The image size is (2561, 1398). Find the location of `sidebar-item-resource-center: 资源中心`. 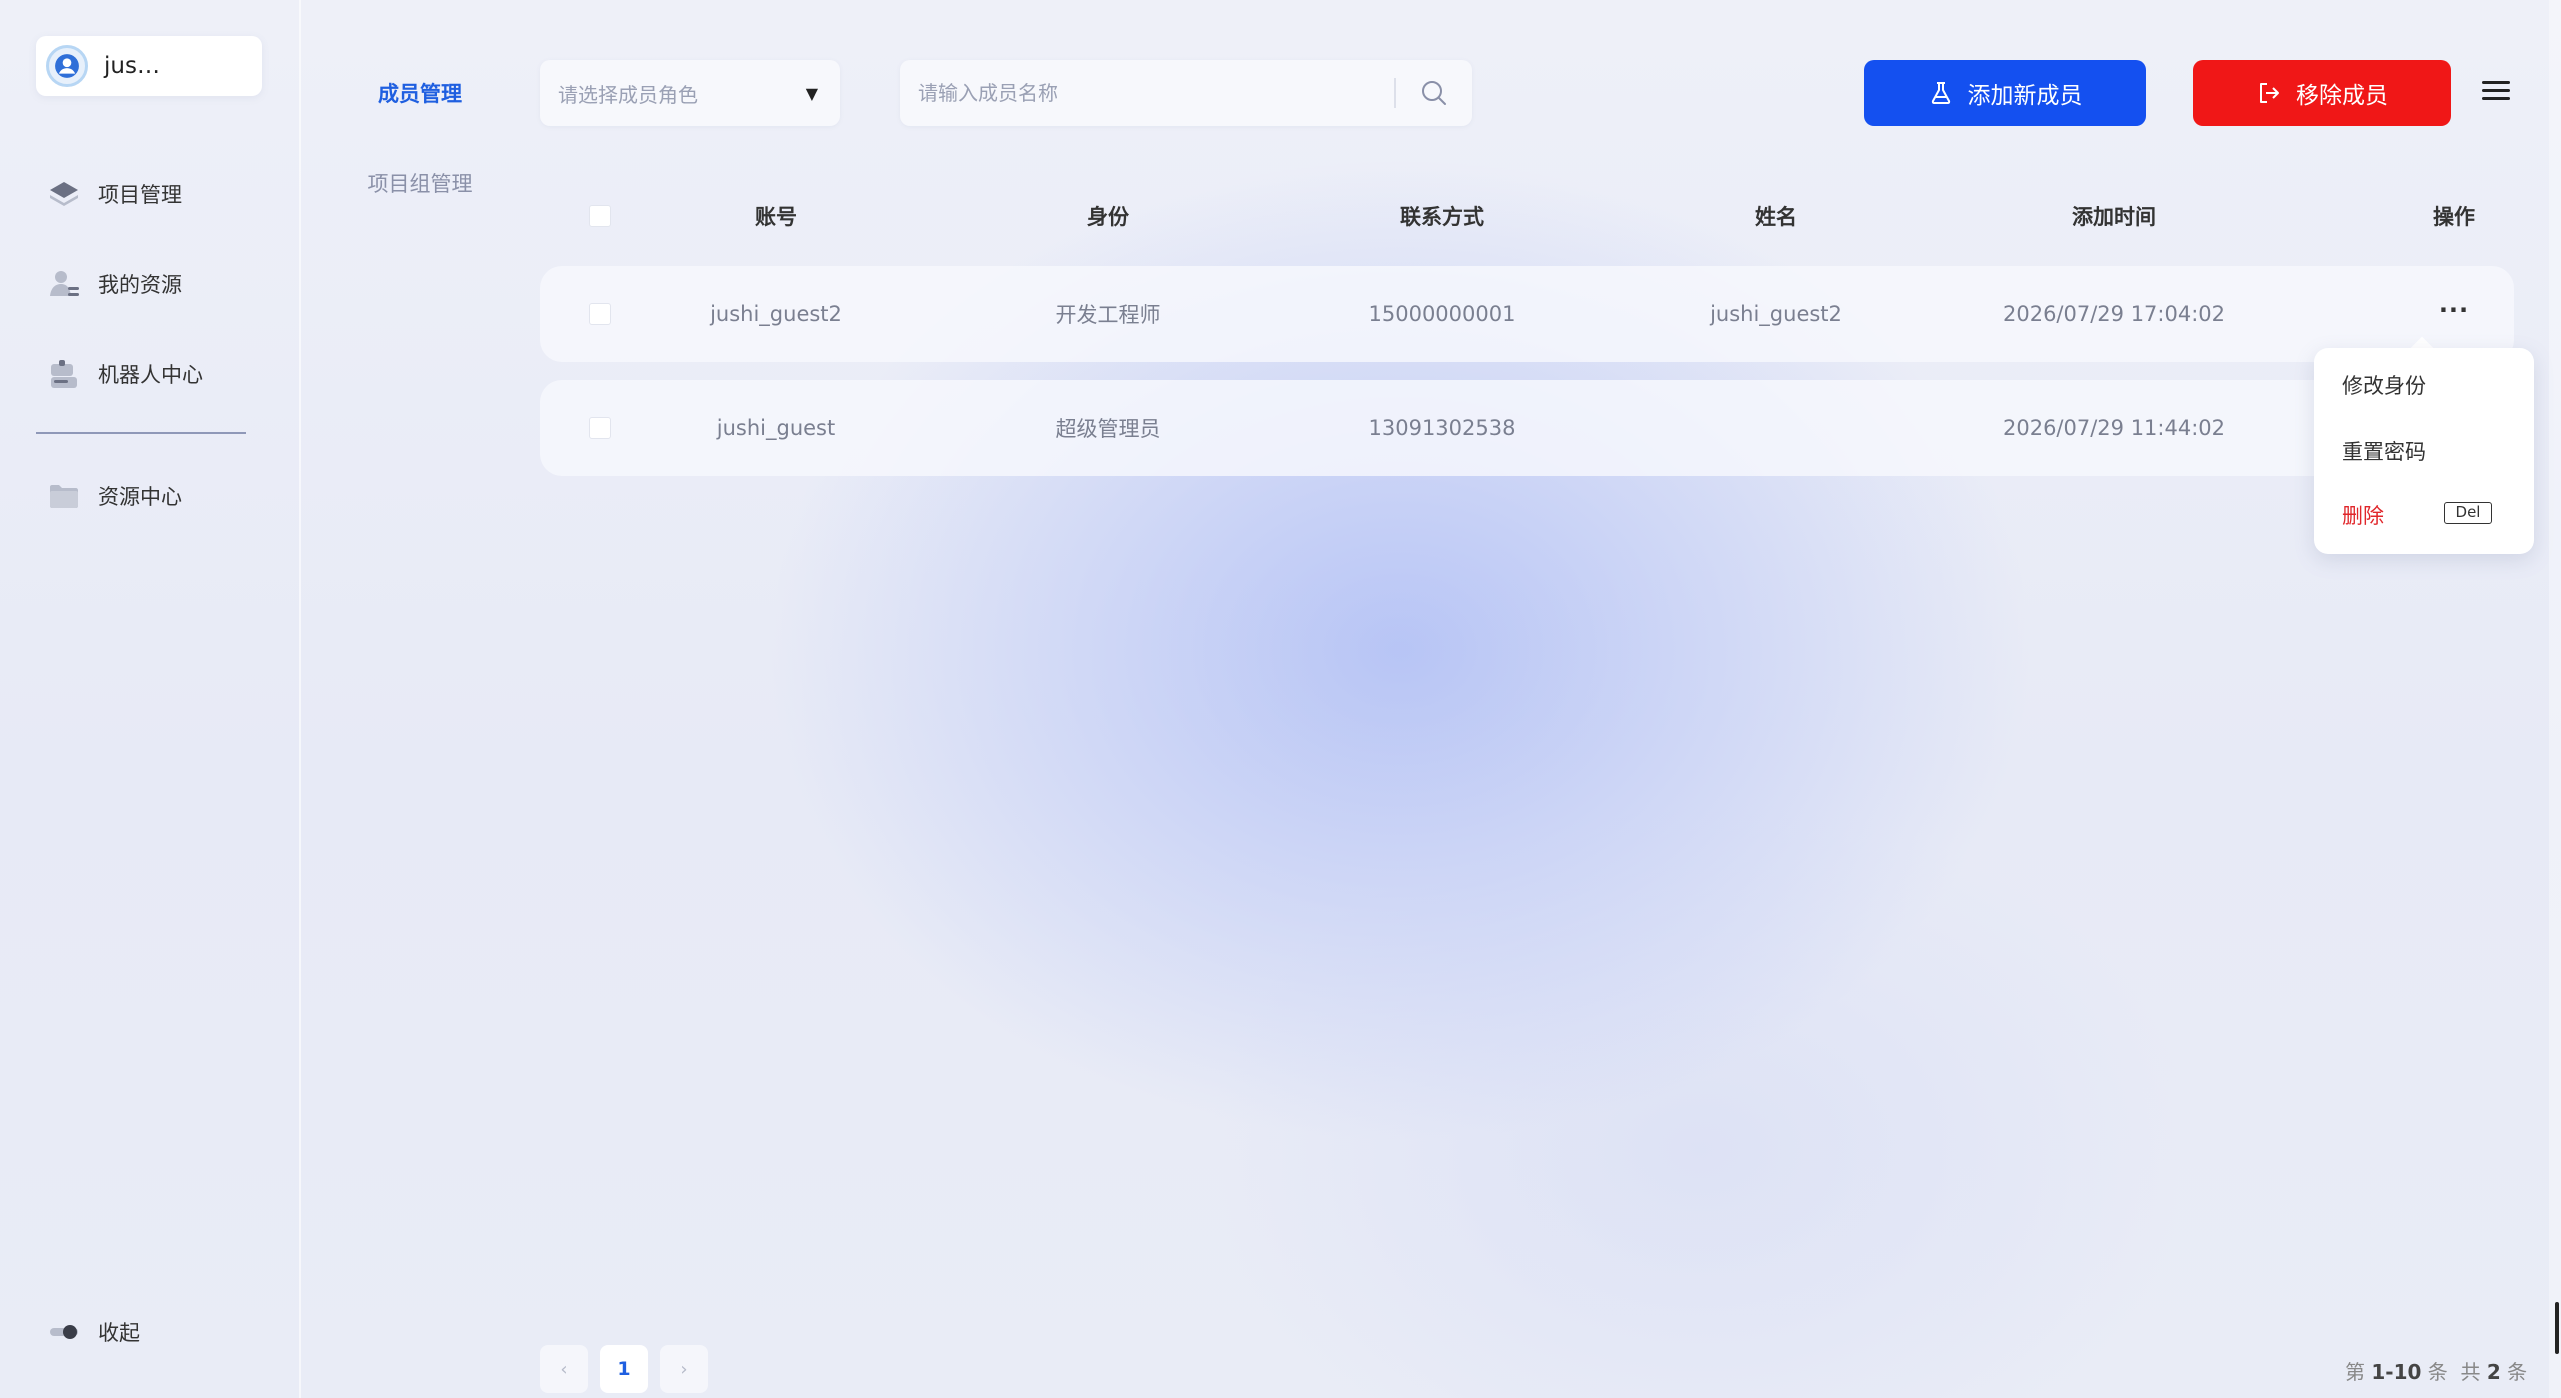

sidebar-item-resource-center: 资源中心 is located at coordinates (156, 496).